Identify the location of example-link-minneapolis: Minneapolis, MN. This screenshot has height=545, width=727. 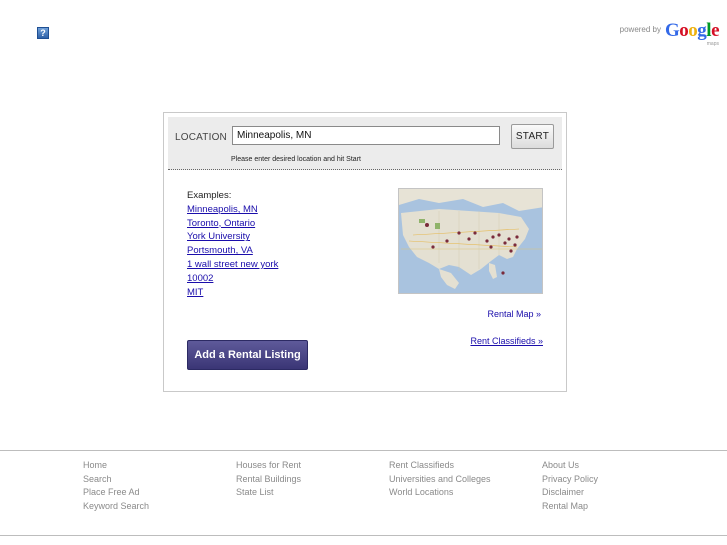
(232, 210).